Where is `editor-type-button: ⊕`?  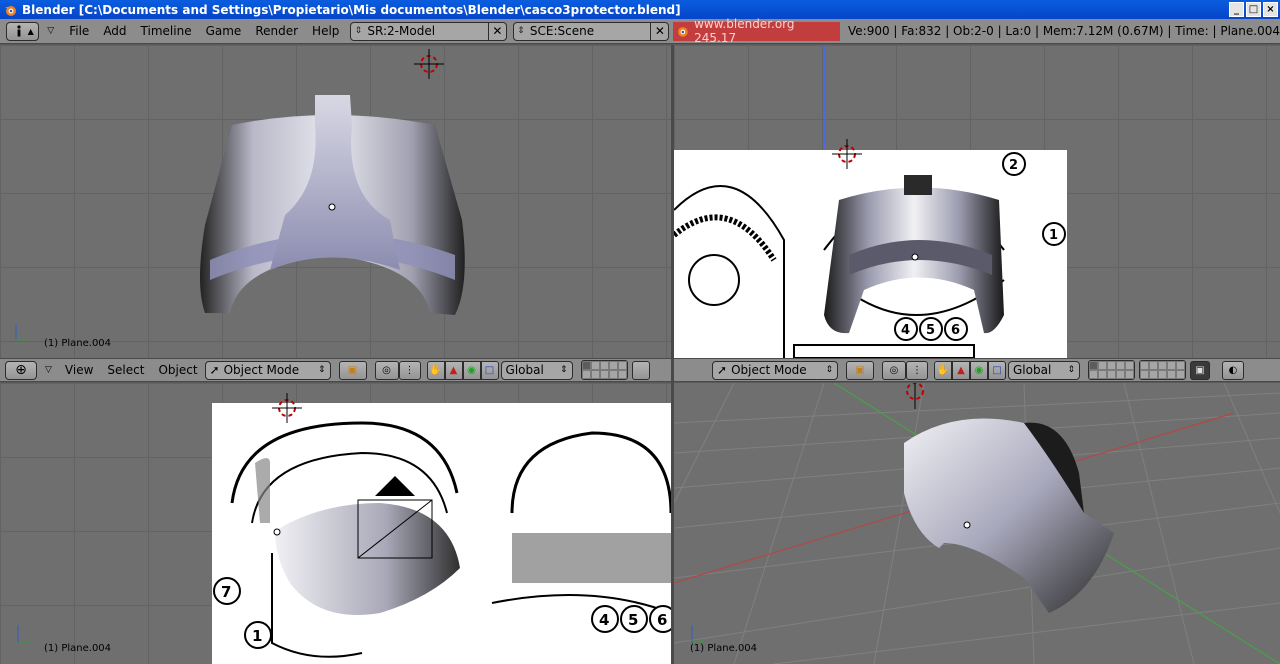
editor-type-button: ⊕ is located at coordinates (21, 370).